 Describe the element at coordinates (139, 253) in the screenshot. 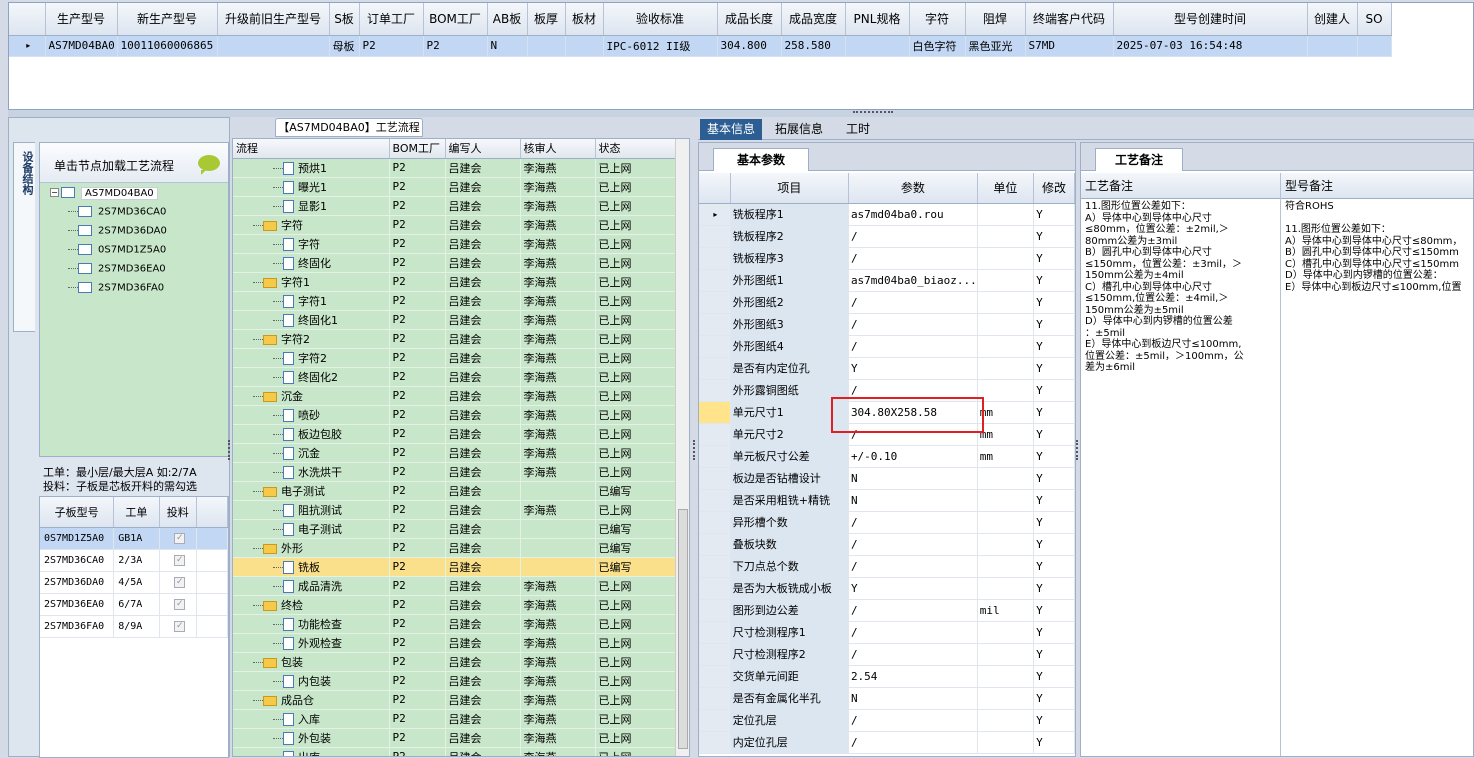

I see `tree-node: 0S7MD1Z5A0` at that location.